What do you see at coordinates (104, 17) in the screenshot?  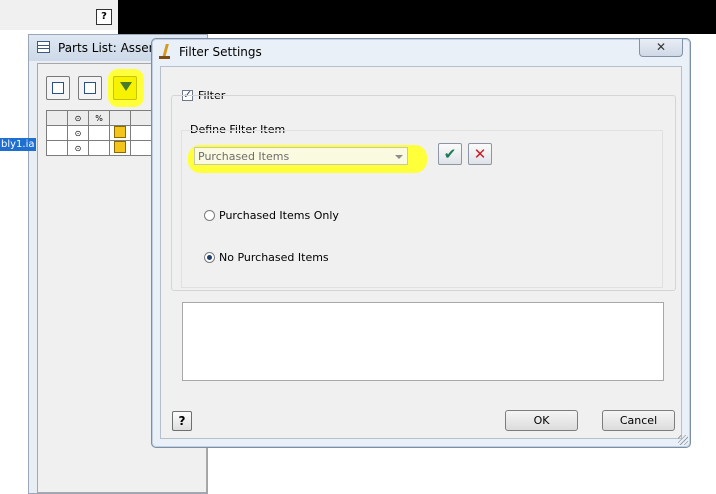 I see `background-help-icon: ?` at bounding box center [104, 17].